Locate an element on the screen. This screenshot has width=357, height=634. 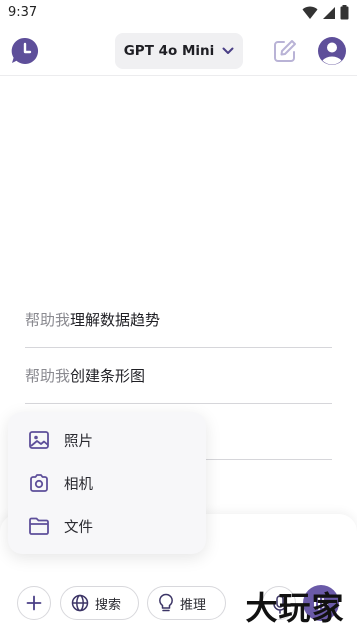
profile-button is located at coordinates (332, 51).